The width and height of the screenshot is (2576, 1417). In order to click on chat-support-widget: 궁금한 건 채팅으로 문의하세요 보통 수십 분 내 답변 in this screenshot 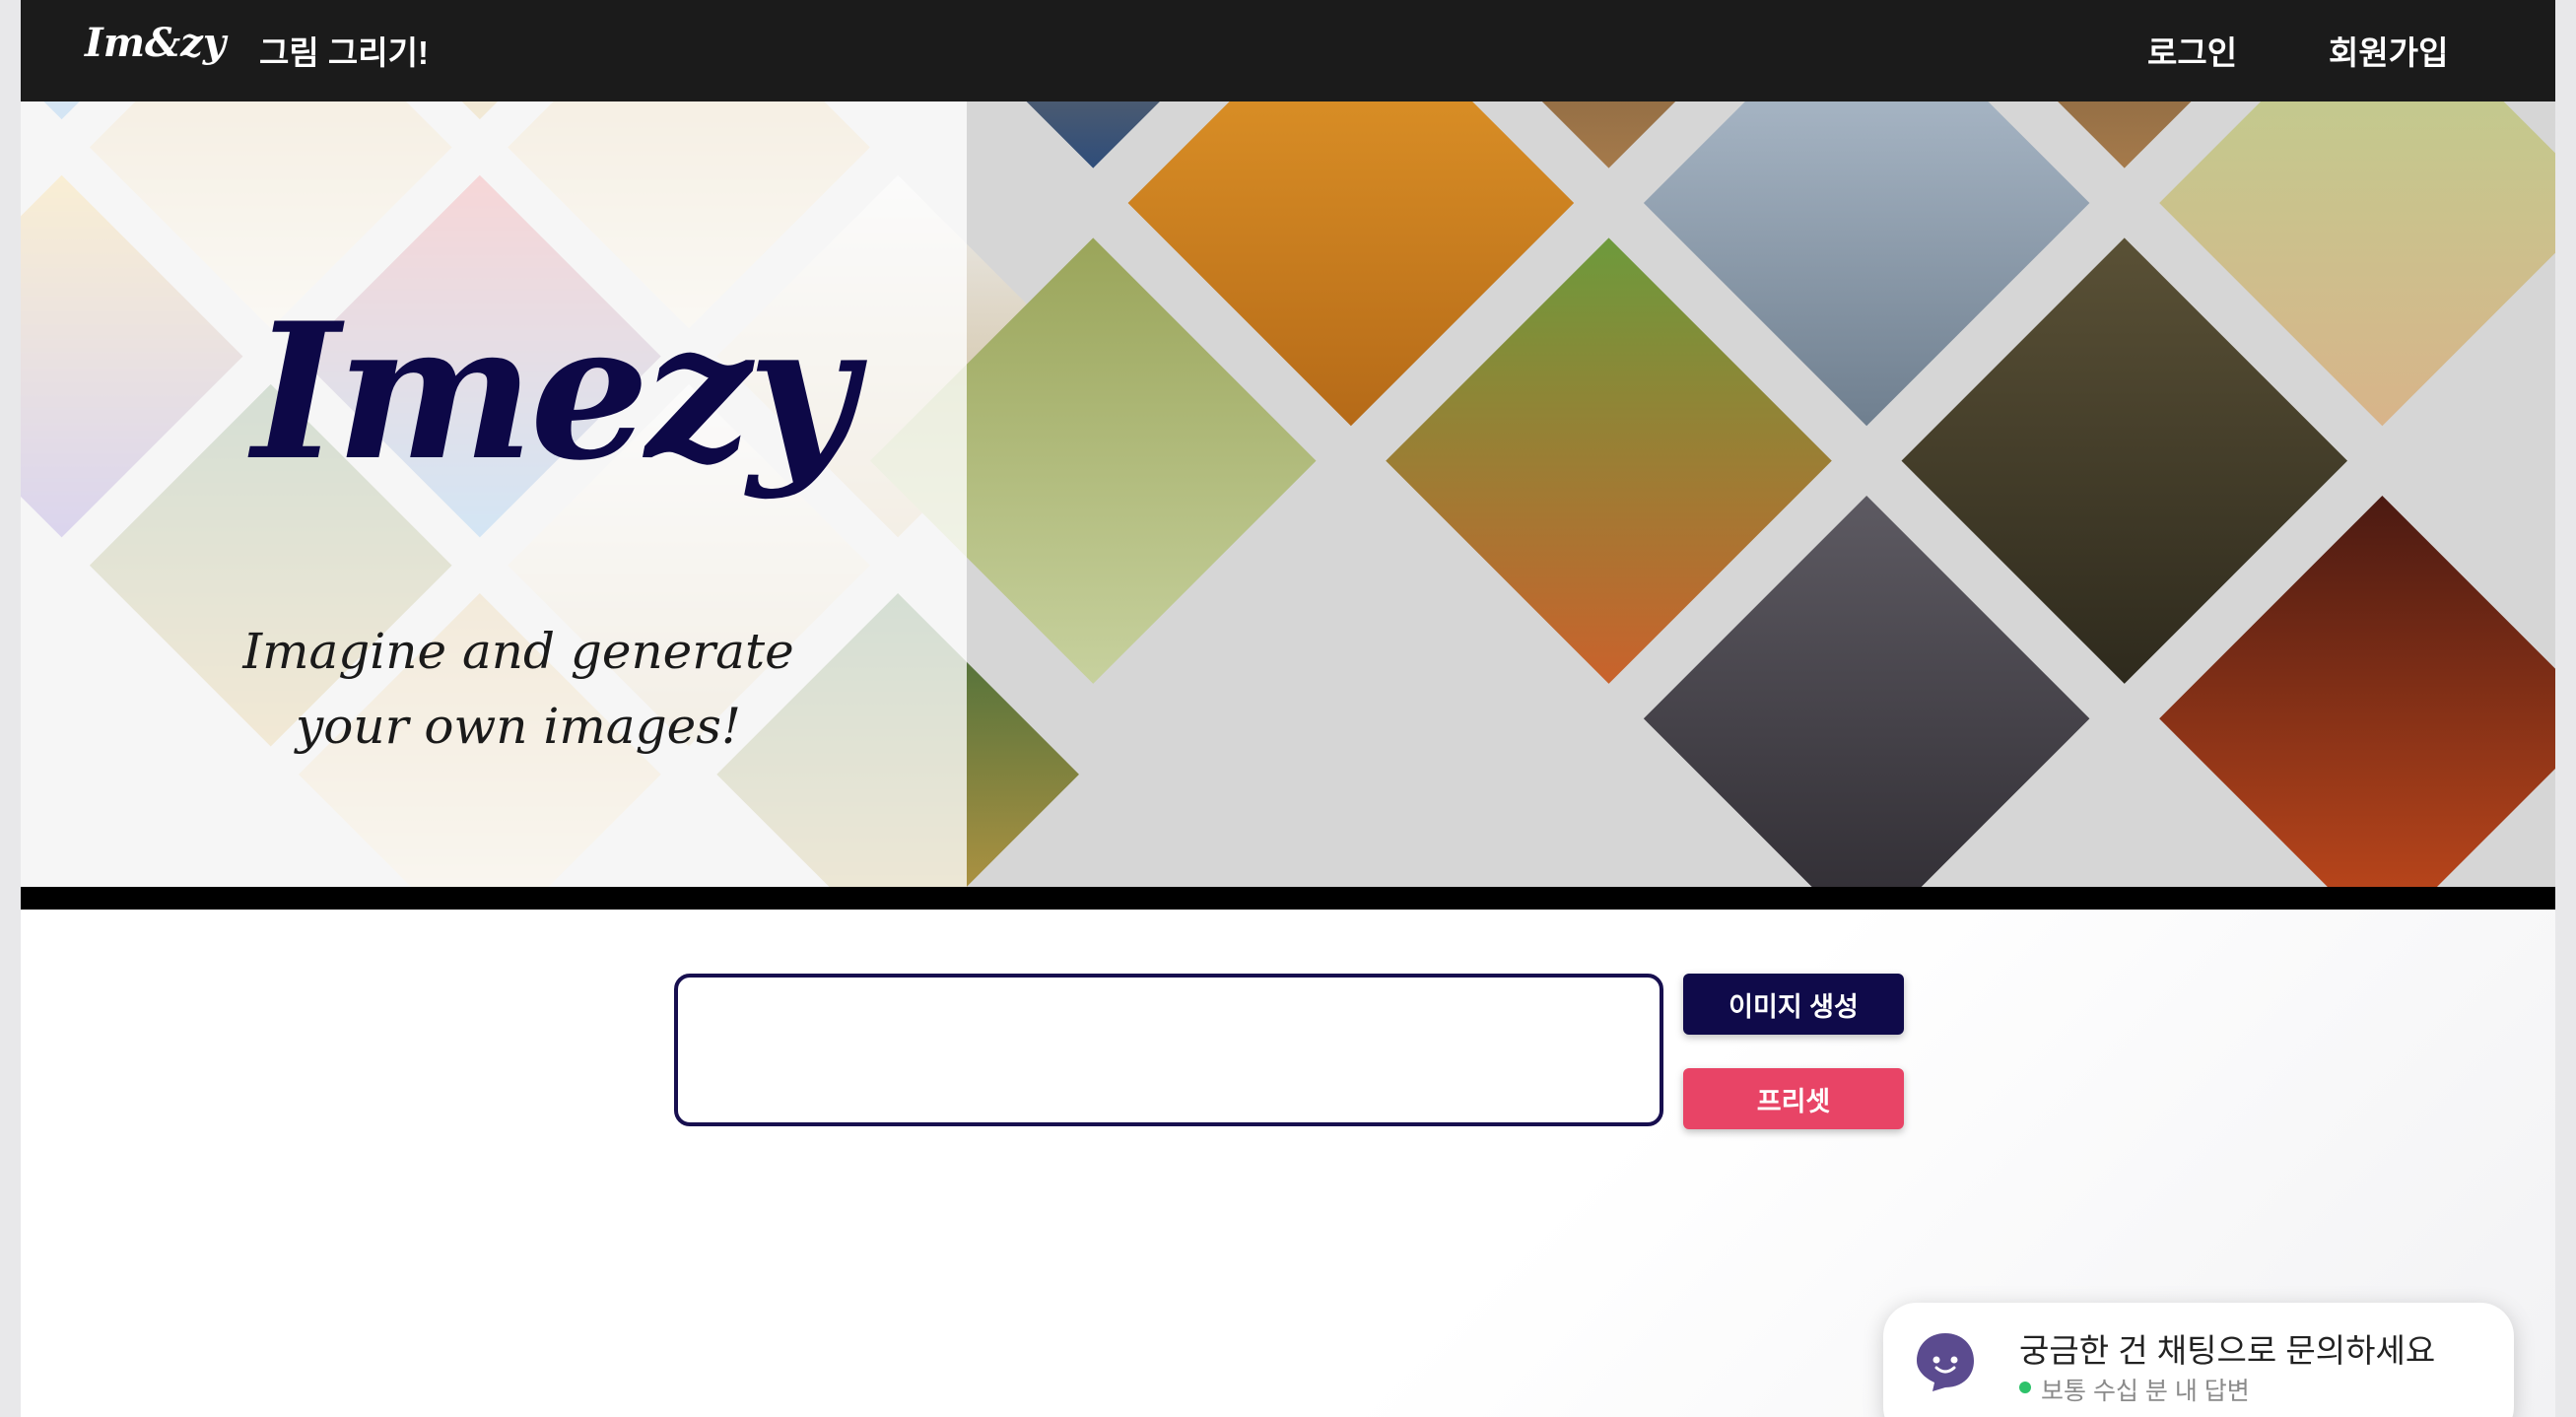, I will do `click(2198, 1360)`.